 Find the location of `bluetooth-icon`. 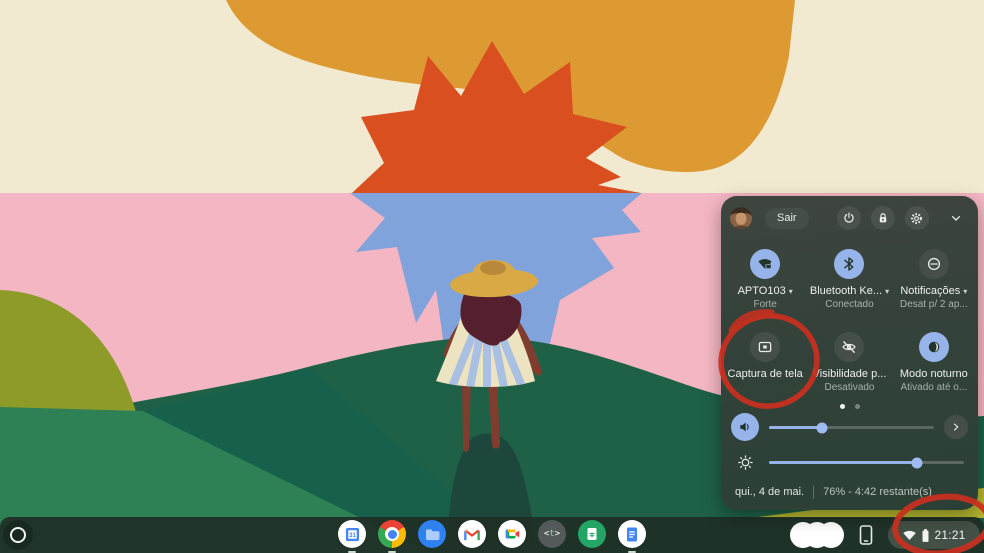

bluetooth-icon is located at coordinates (849, 264).